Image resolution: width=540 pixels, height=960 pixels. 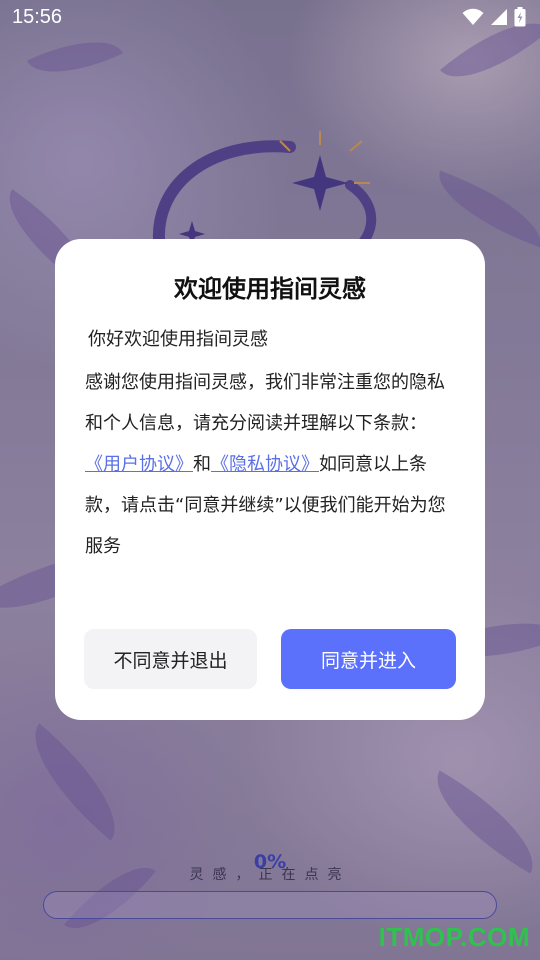 I want to click on dialog-title: 欢迎使用指间灵感, so click(x=270, y=289).